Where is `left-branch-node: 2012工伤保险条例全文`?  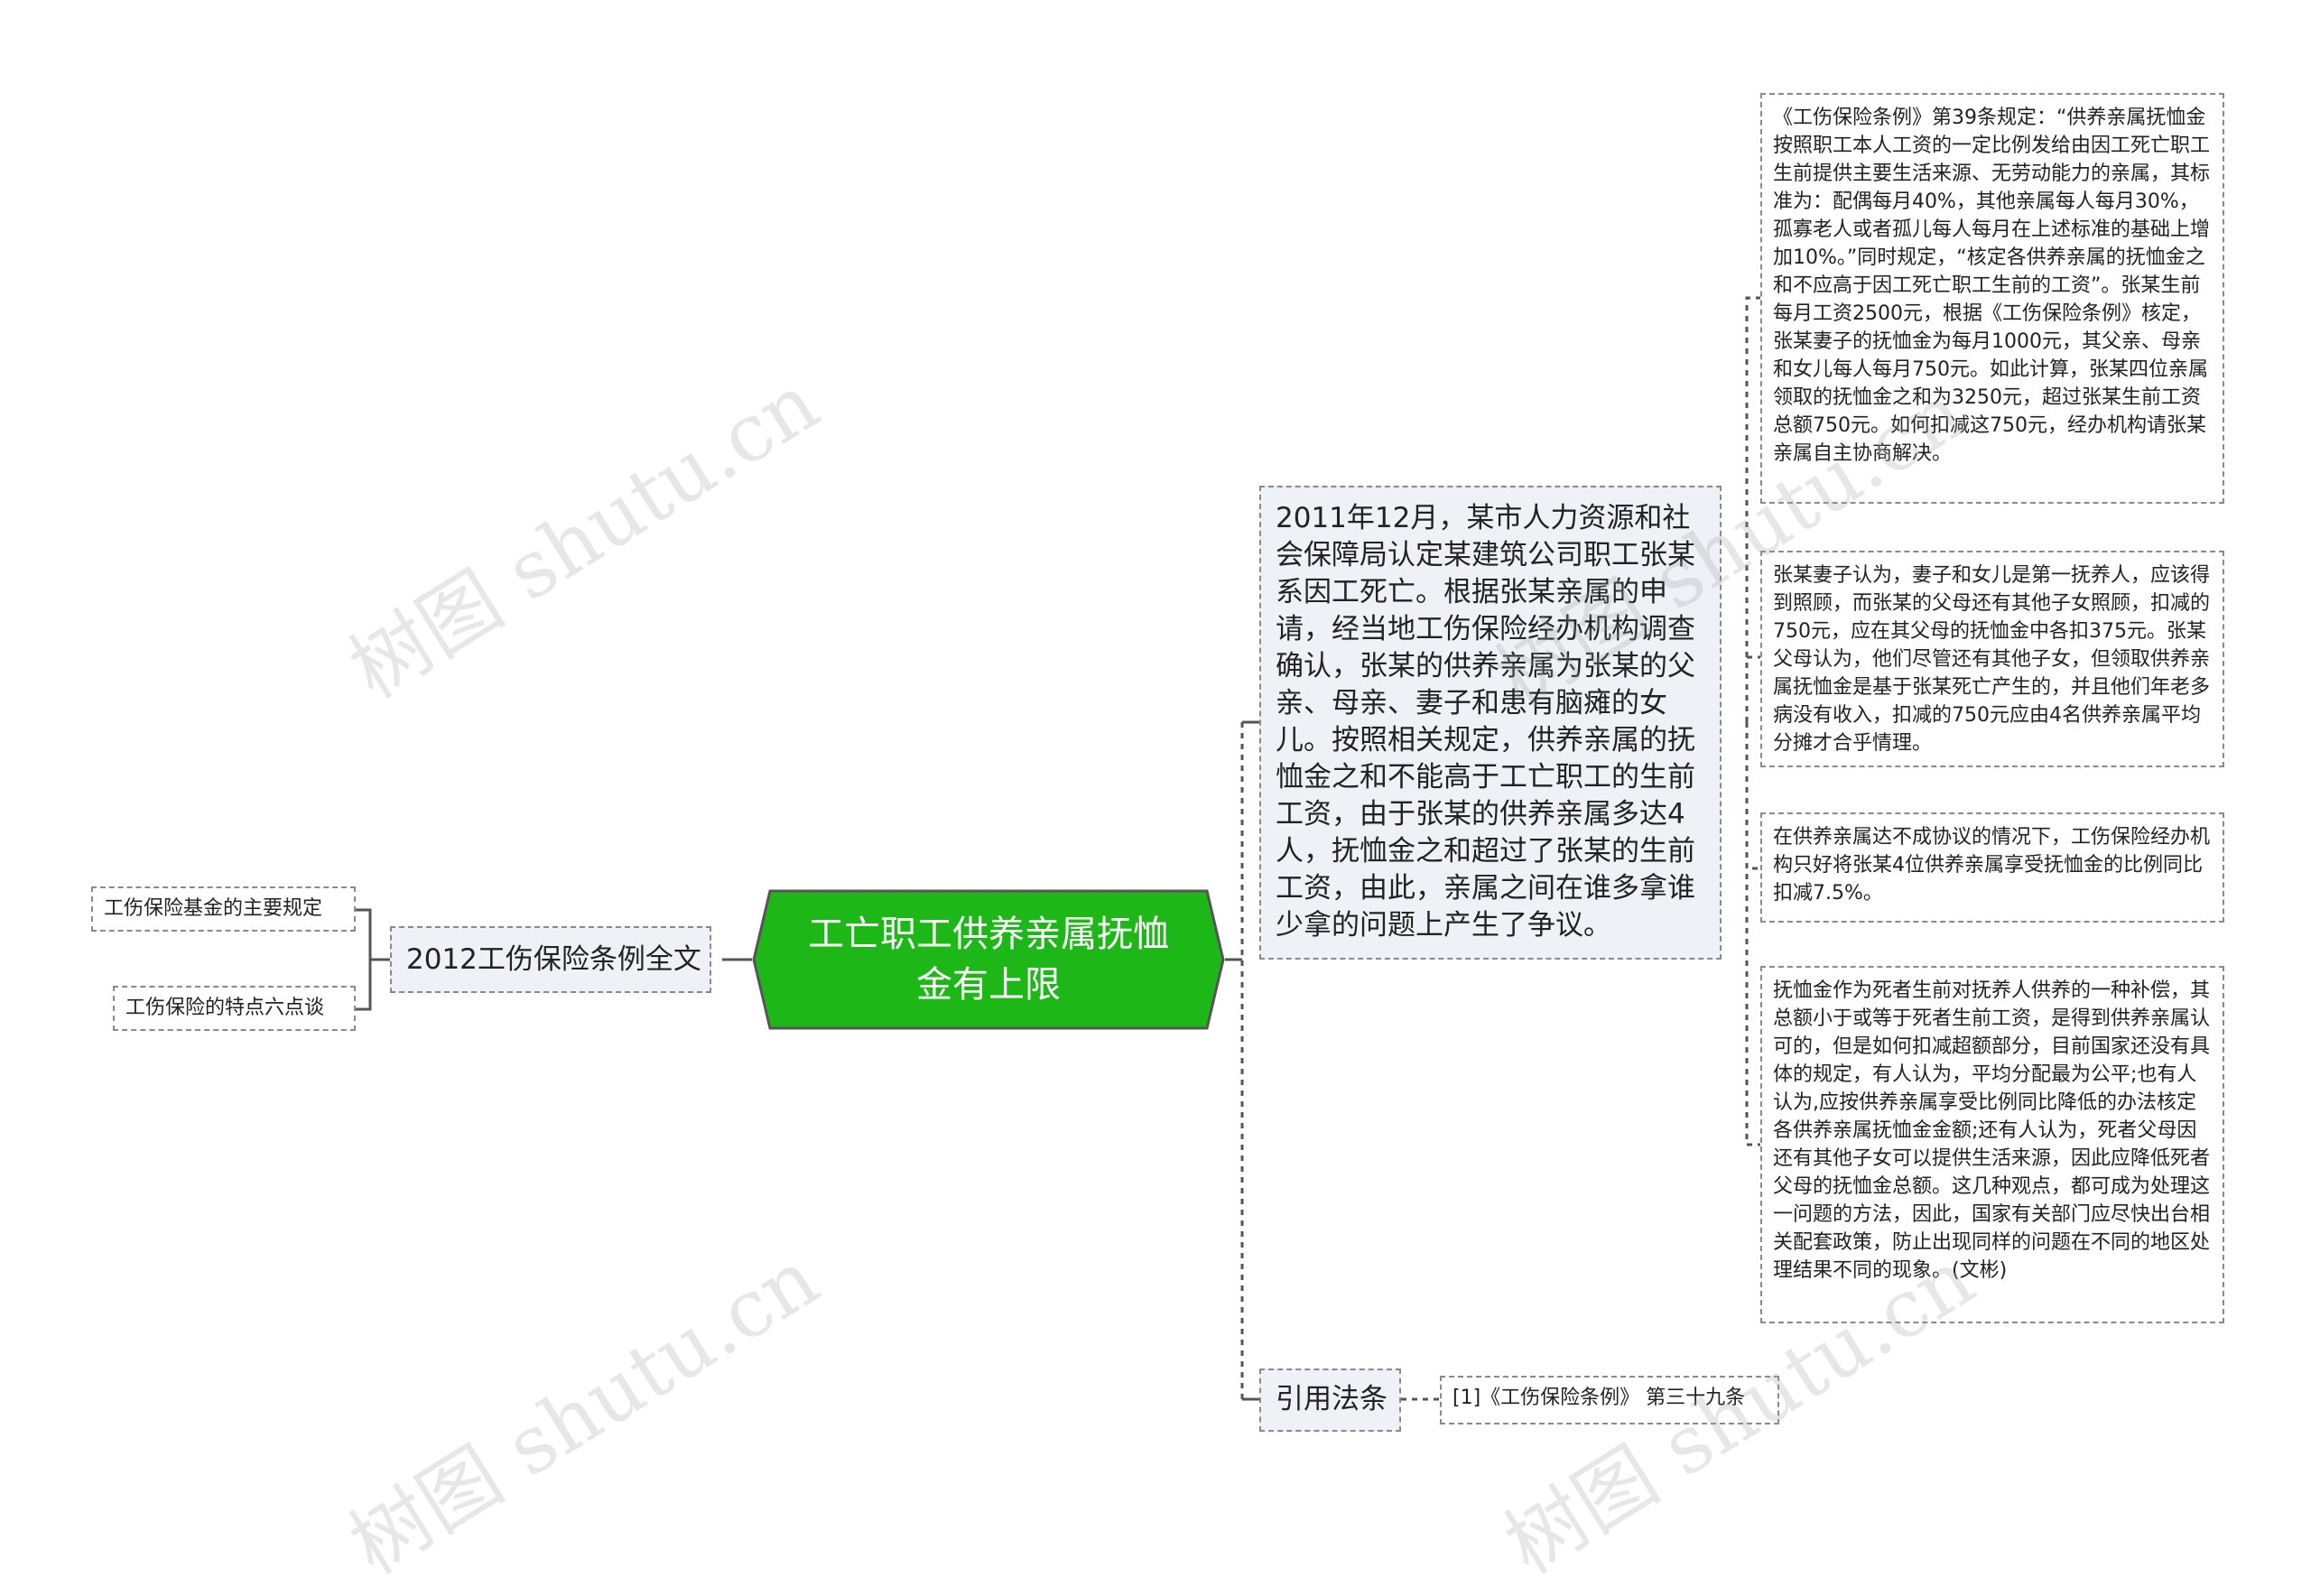 left-branch-node: 2012工伤保险条例全文 is located at coordinates (550, 959).